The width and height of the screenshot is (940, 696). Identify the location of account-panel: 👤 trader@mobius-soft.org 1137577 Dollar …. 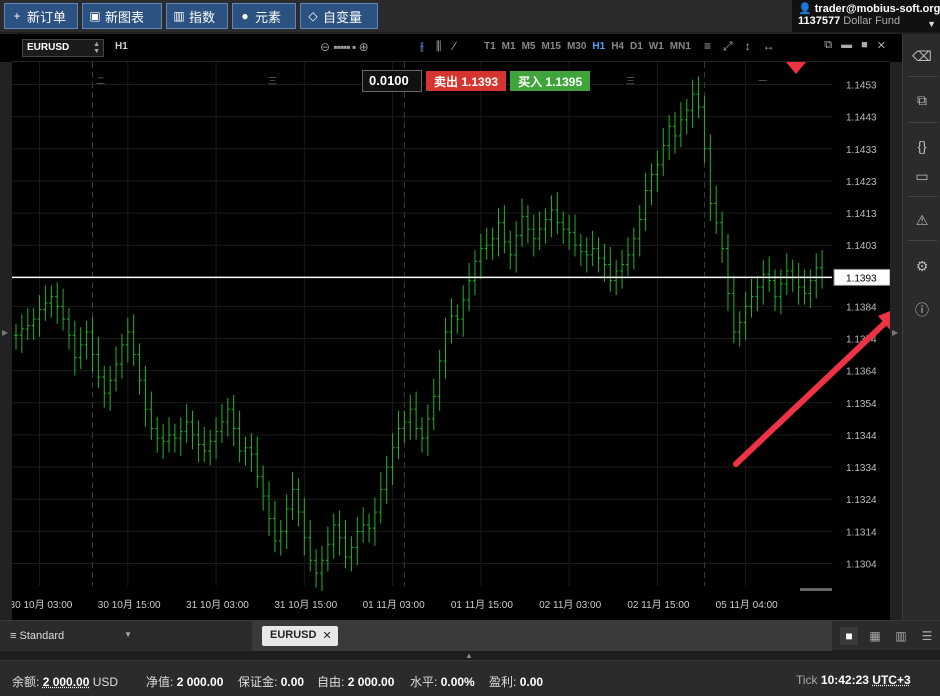
(866, 16).